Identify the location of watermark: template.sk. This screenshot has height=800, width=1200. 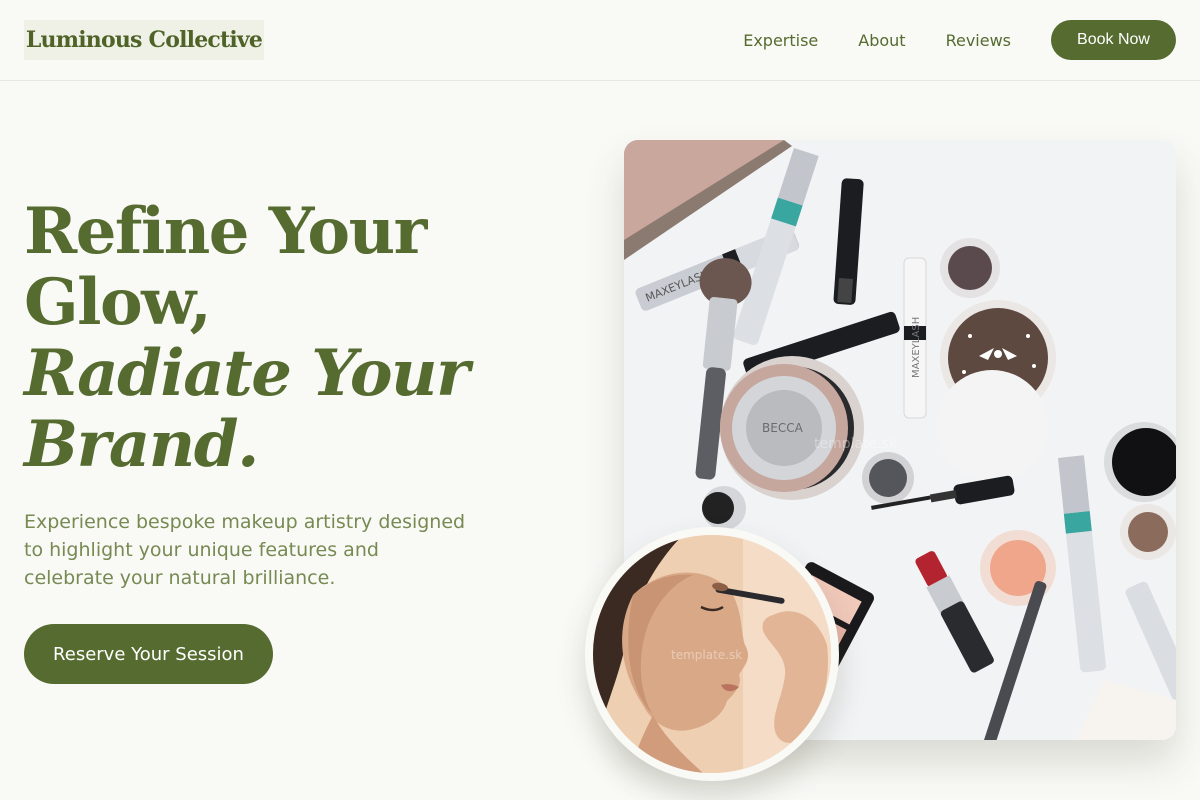
(856, 444).